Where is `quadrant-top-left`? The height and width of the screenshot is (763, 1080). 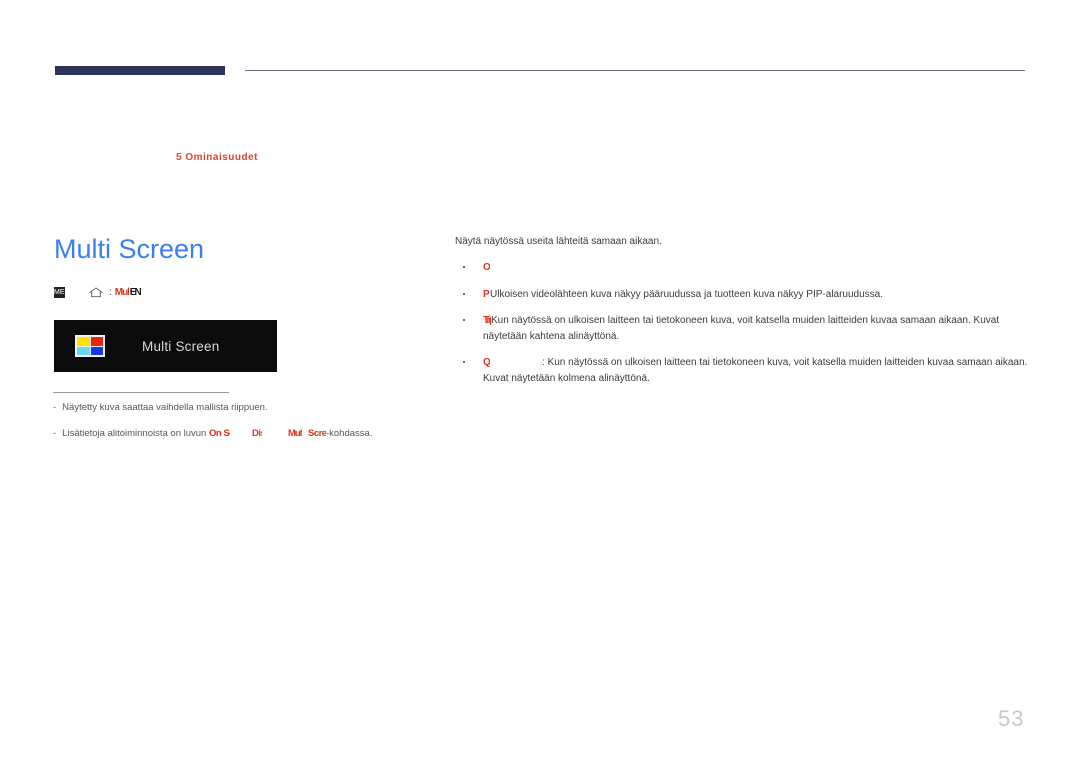
quadrant-top-left is located at coordinates (83, 341).